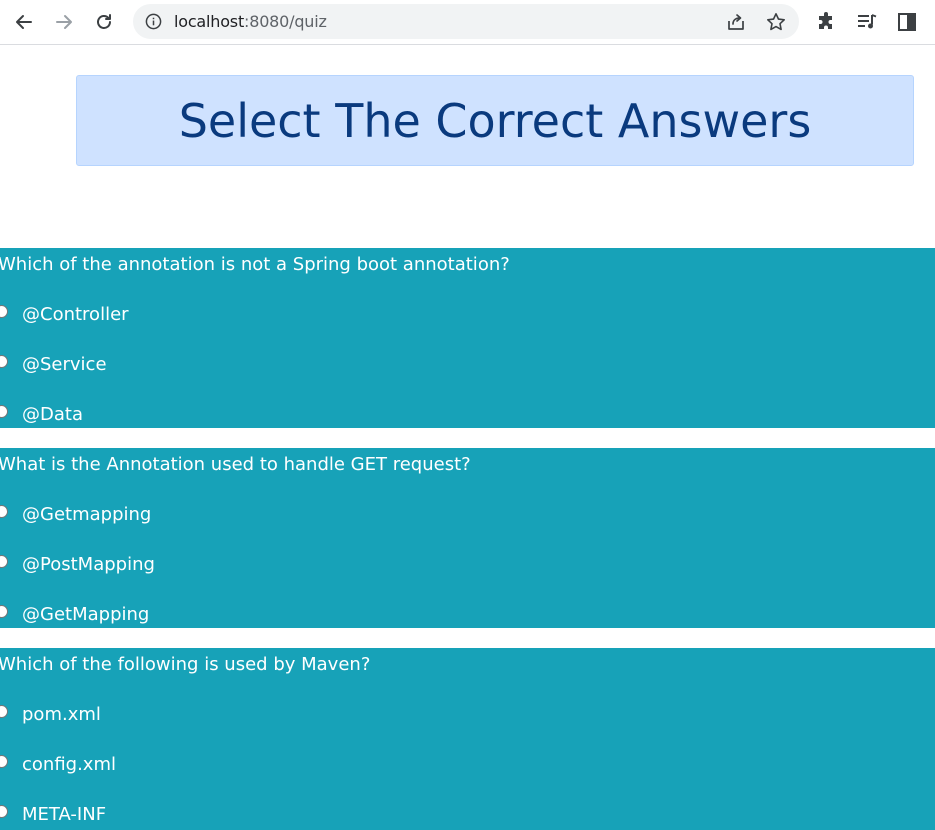 The image size is (935, 830). I want to click on reload-icon, so click(104, 21).